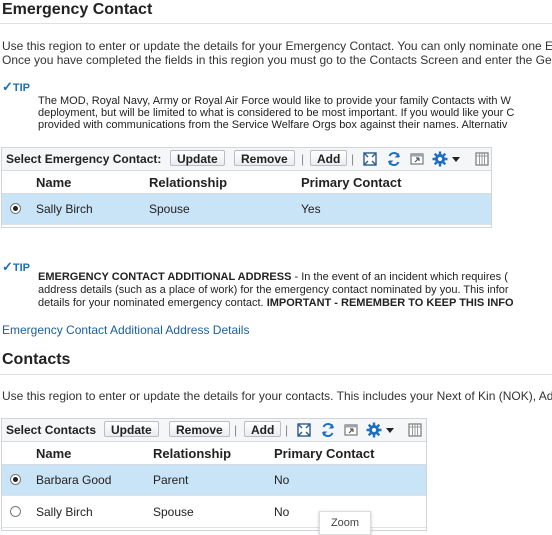 The height and width of the screenshot is (535, 552). Describe the element at coordinates (74, 480) in the screenshot. I see `contact-name: Barbara Good` at that location.